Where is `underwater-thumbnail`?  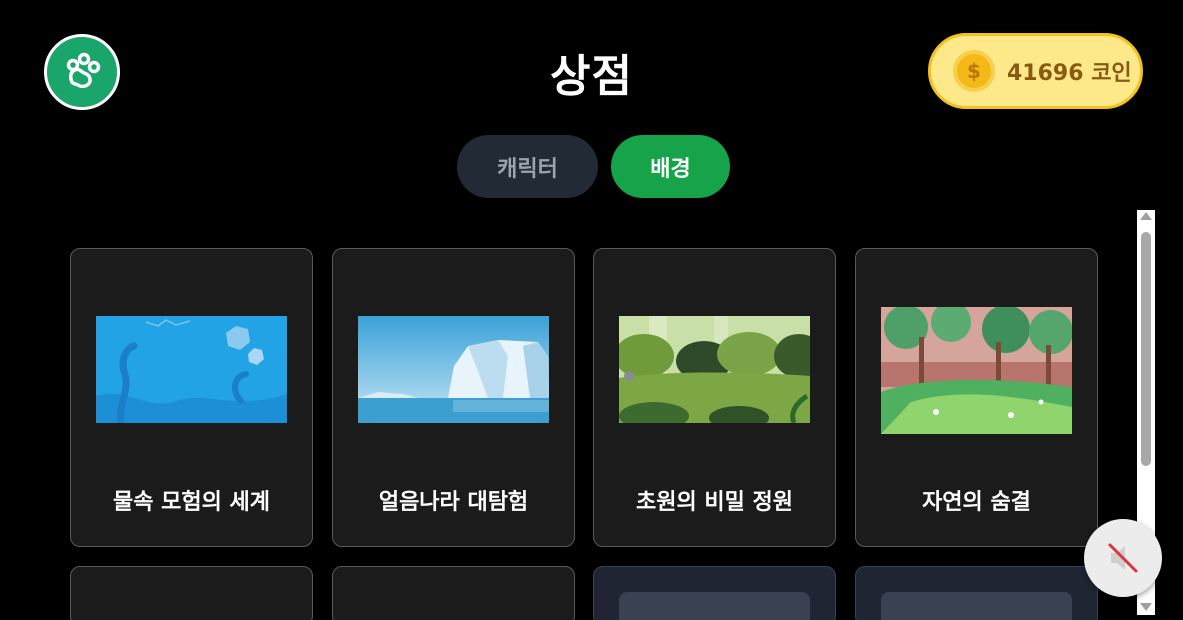
underwater-thumbnail is located at coordinates (191, 369).